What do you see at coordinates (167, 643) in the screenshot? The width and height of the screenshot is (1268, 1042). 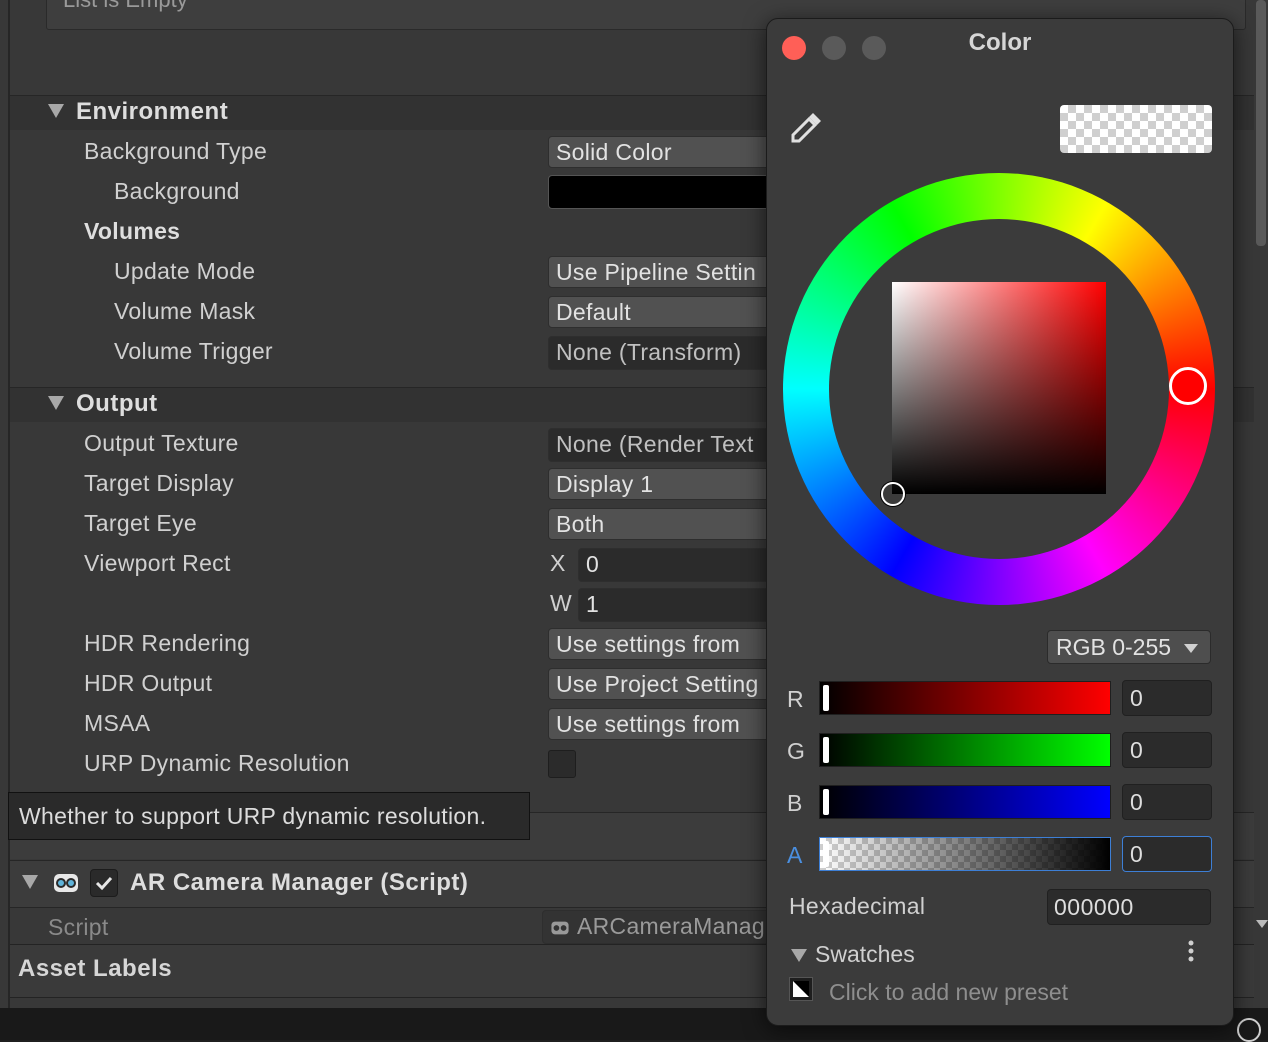 I see `hdr-rendering-label: HDR Rendering` at bounding box center [167, 643].